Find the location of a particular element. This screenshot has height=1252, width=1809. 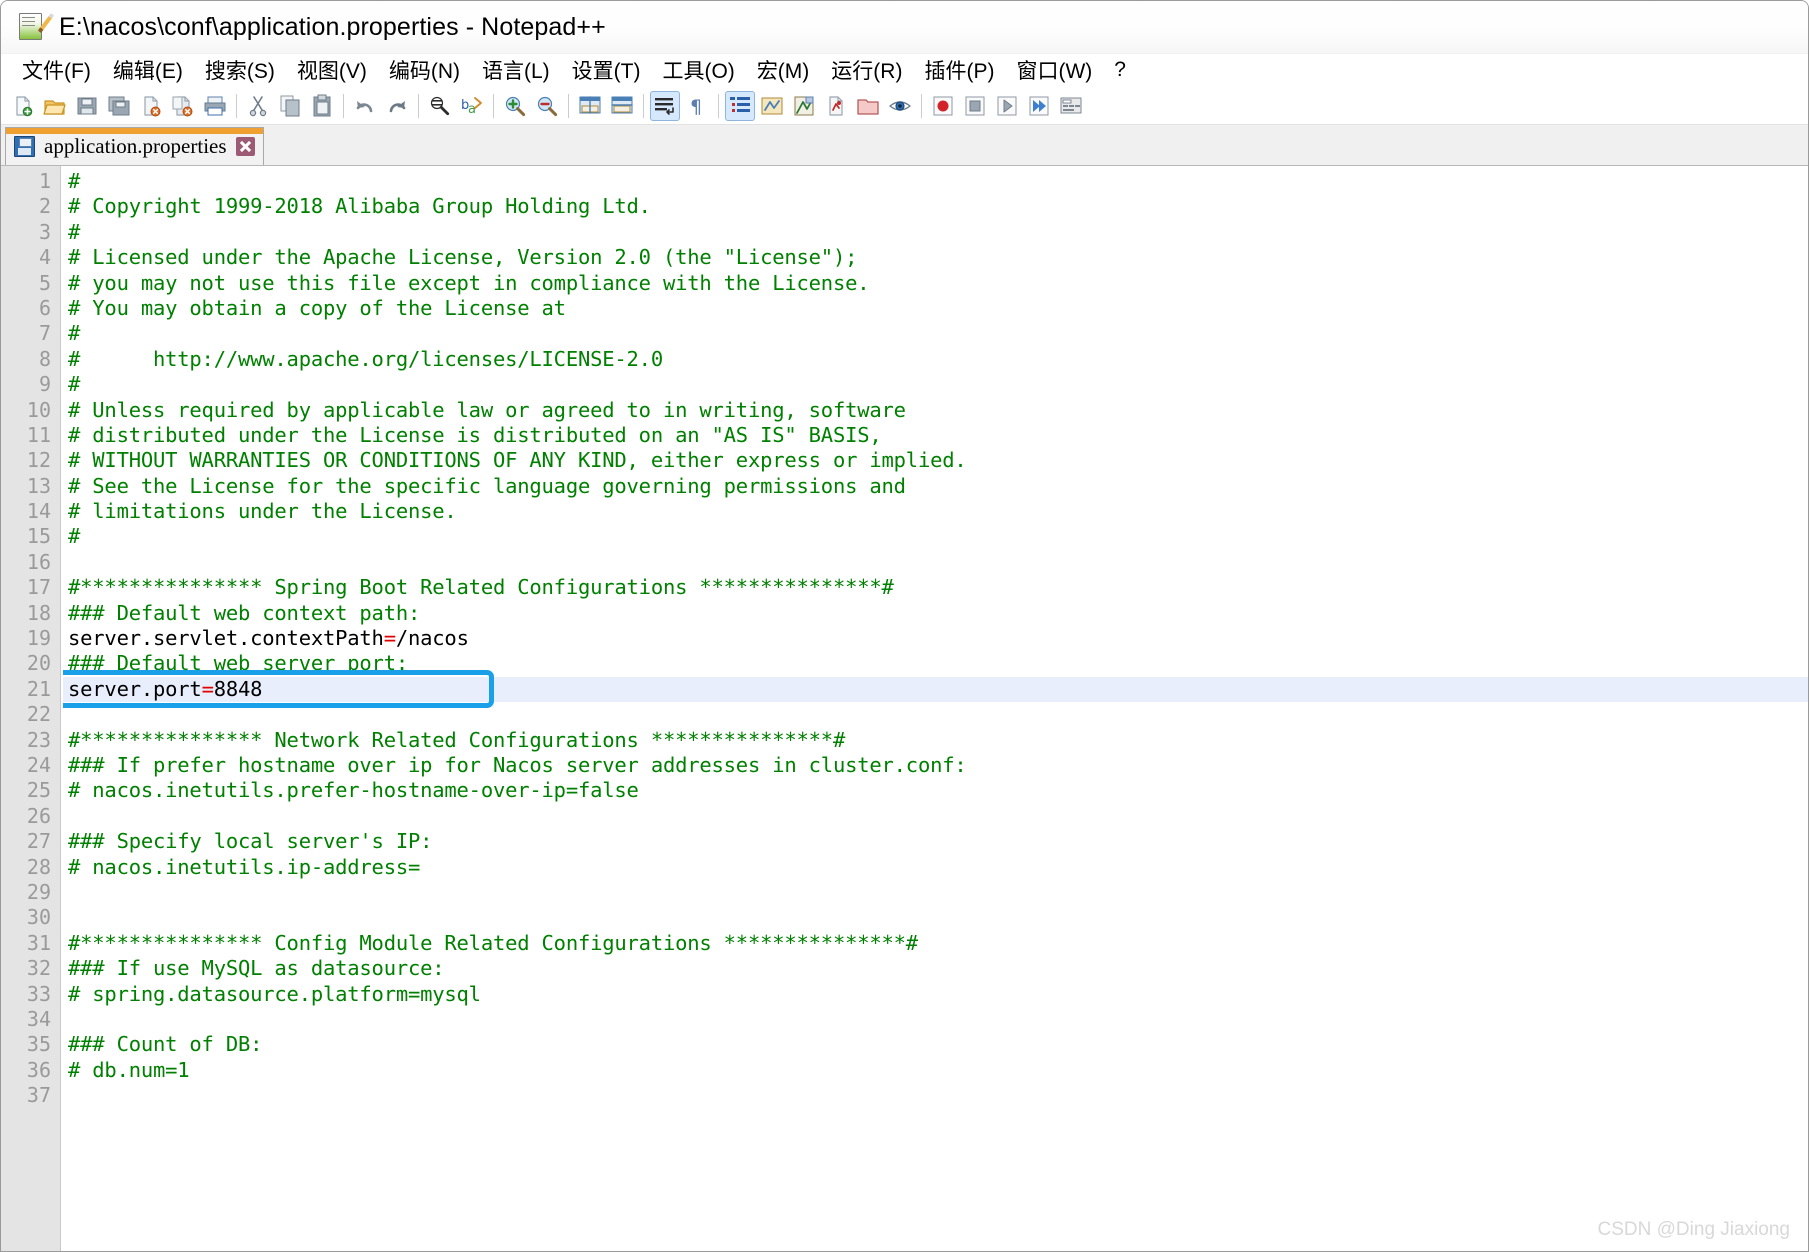

code-line: # nacos.inetutils.ip-address= is located at coordinates (935, 867).